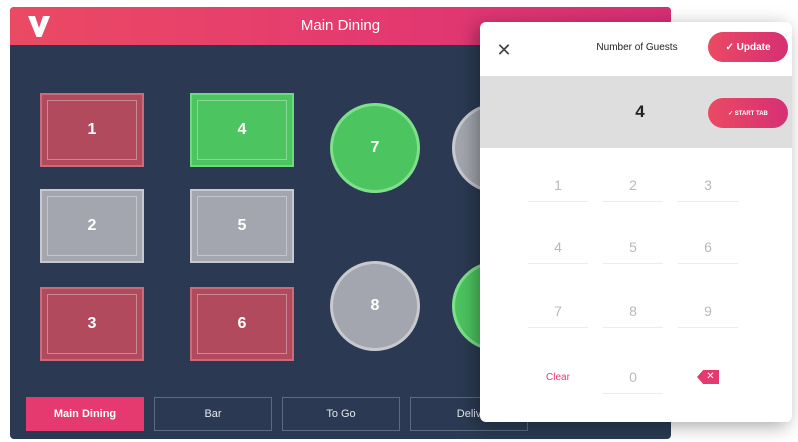 The image size is (798, 442). What do you see at coordinates (633, 377) in the screenshot?
I see `keypad-key-0: 0` at bounding box center [633, 377].